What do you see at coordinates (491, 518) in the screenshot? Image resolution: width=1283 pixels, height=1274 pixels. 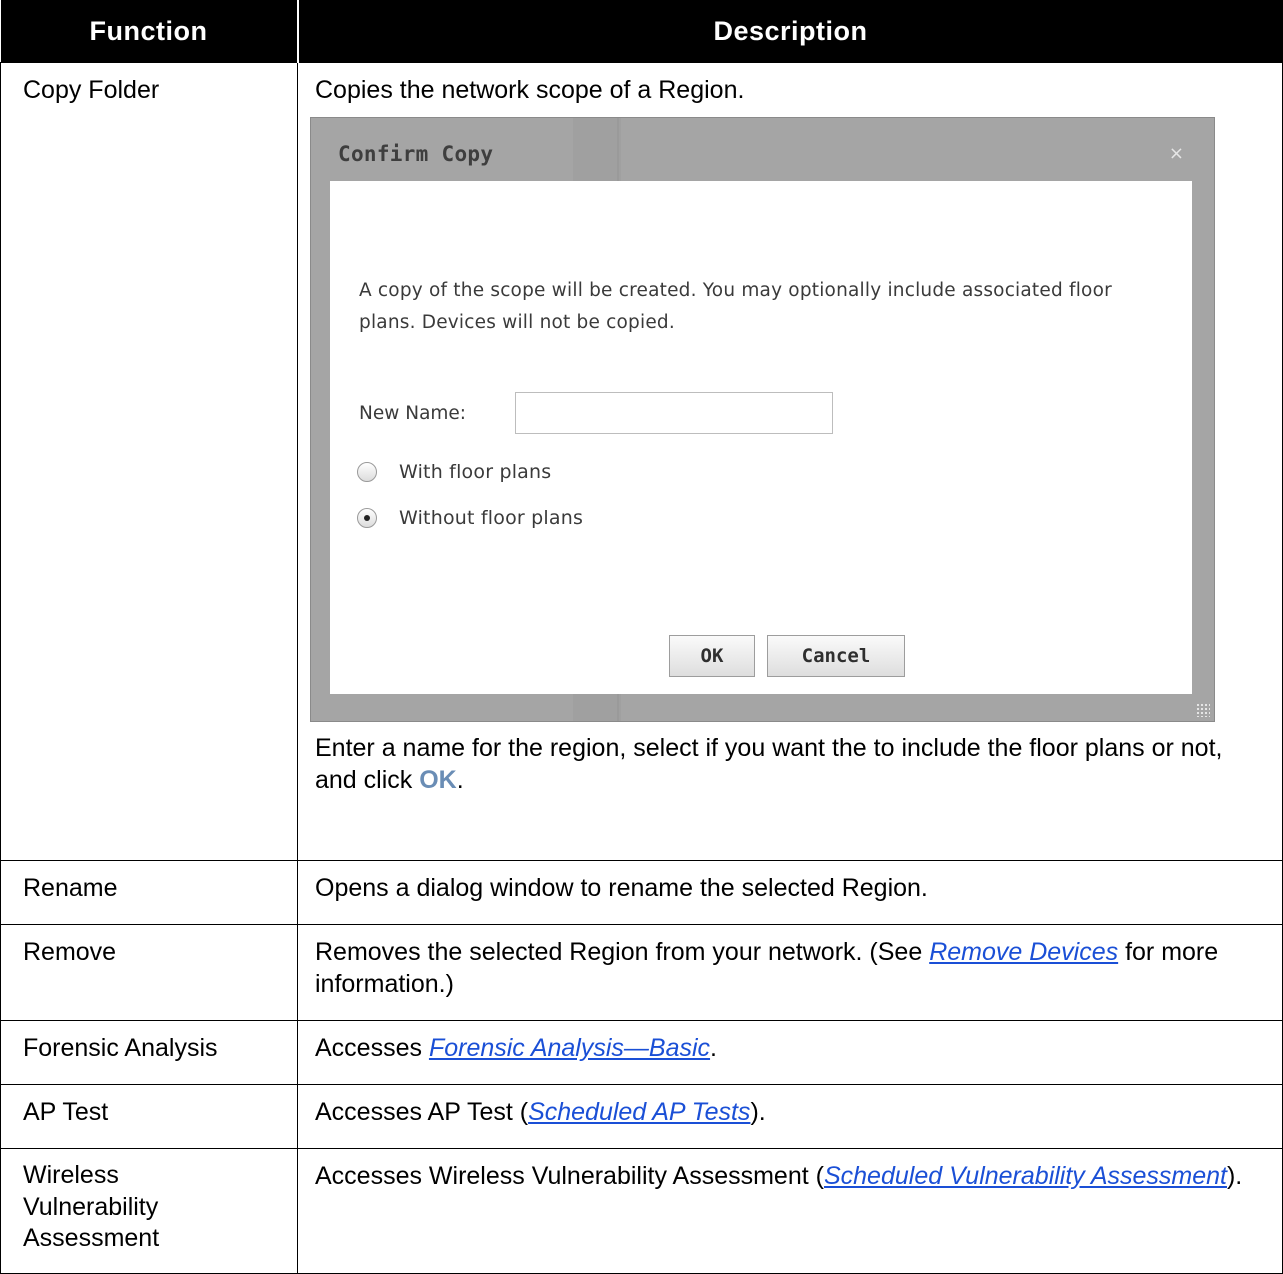 I see `radio-label: Without floor plans` at bounding box center [491, 518].